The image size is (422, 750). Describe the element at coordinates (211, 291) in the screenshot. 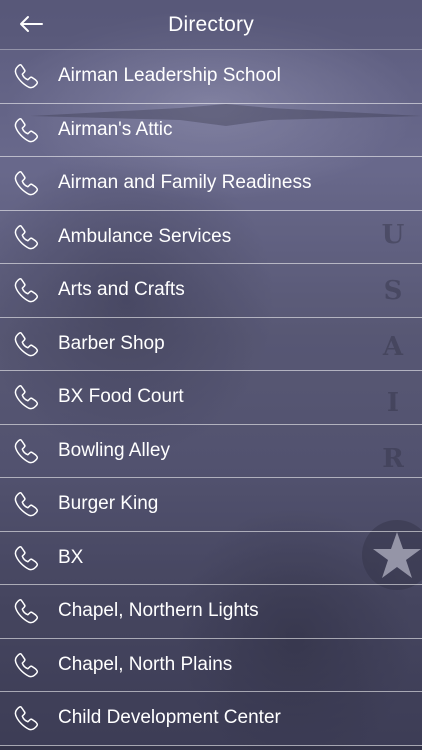

I see `list-item: Arts and Crafts` at that location.